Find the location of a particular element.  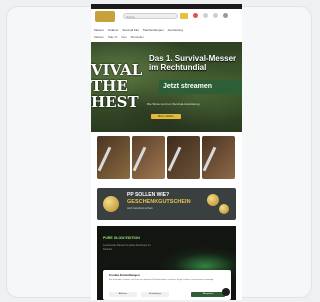

nav-item: Survival Kits is located at coordinates (130, 30).